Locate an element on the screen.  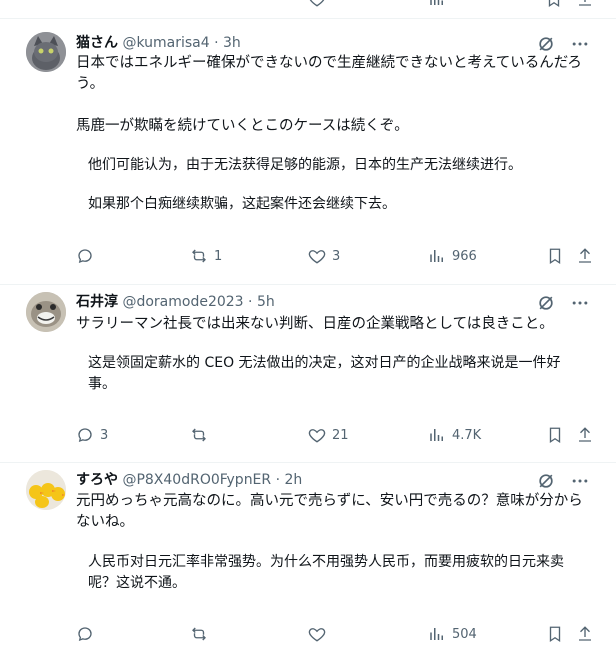
display-name: 猫さん is located at coordinates (97, 43).